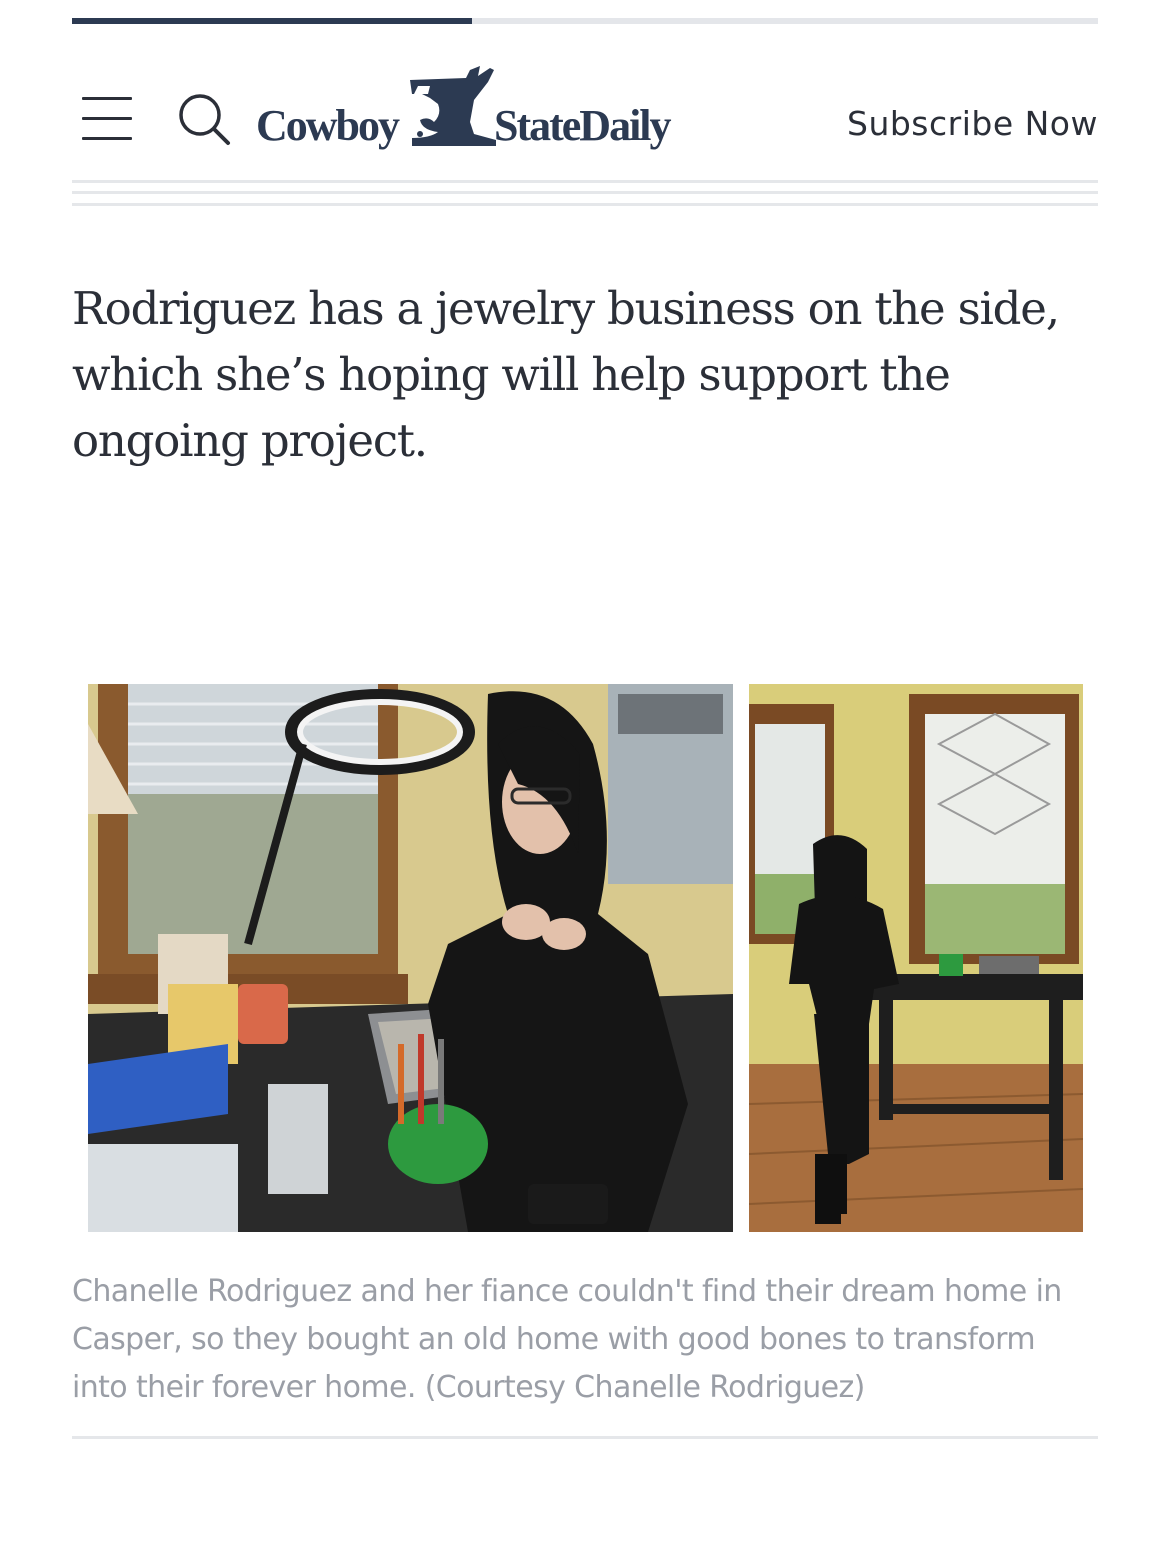 Image resolution: width=1170 pixels, height=1560 pixels. Describe the element at coordinates (108, 120) in the screenshot. I see `hamburger-menu-icon` at that location.